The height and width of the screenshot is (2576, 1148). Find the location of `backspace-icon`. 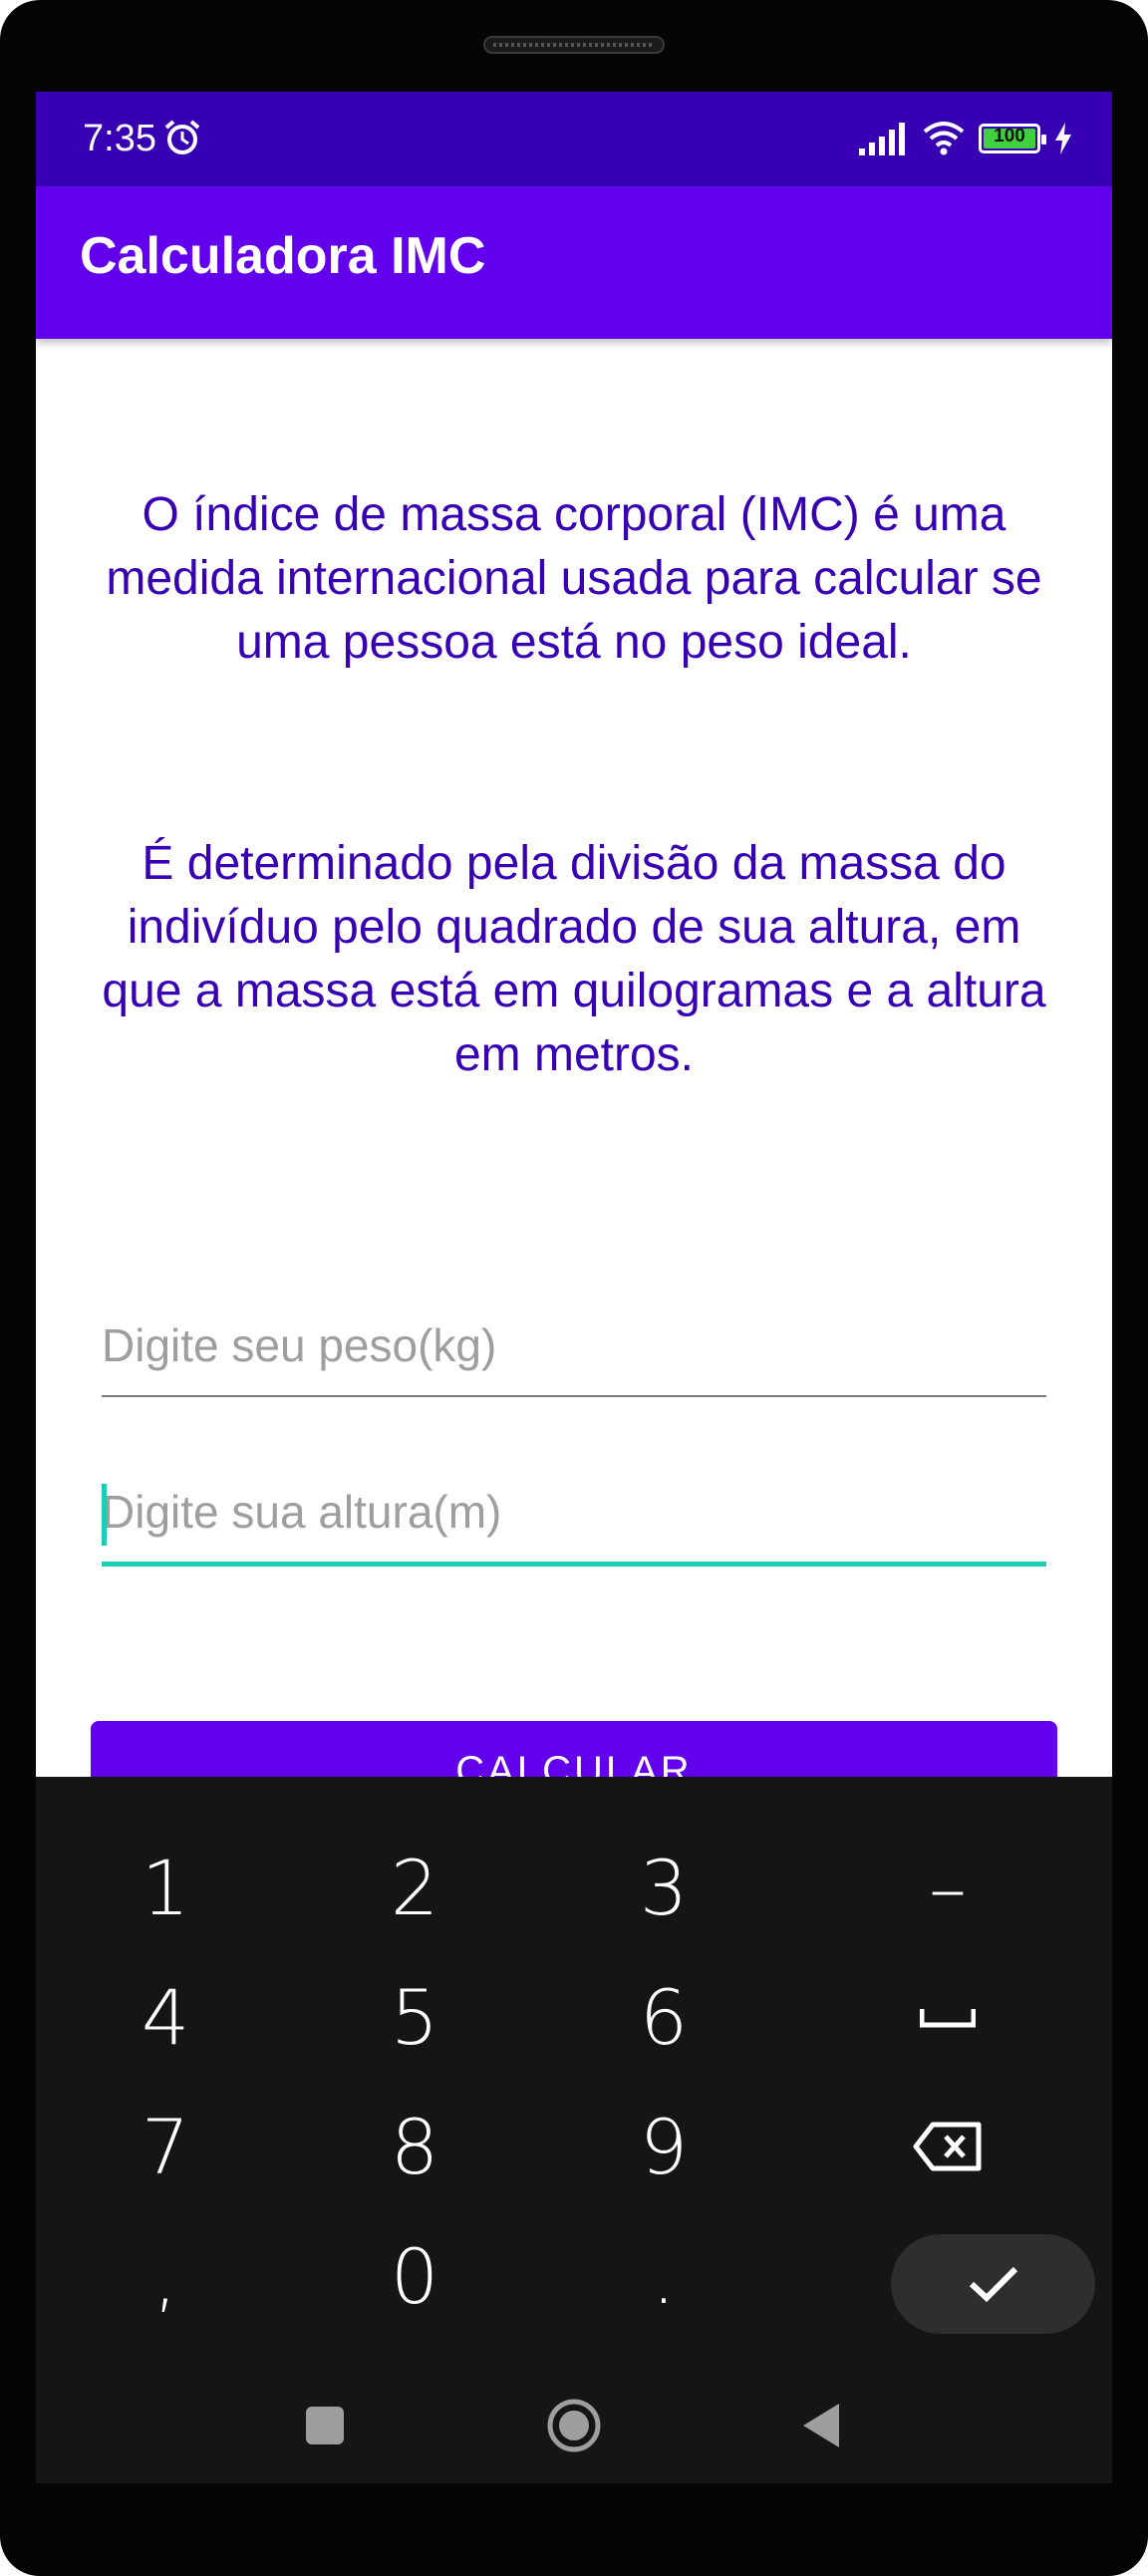

backspace-icon is located at coordinates (947, 2146).